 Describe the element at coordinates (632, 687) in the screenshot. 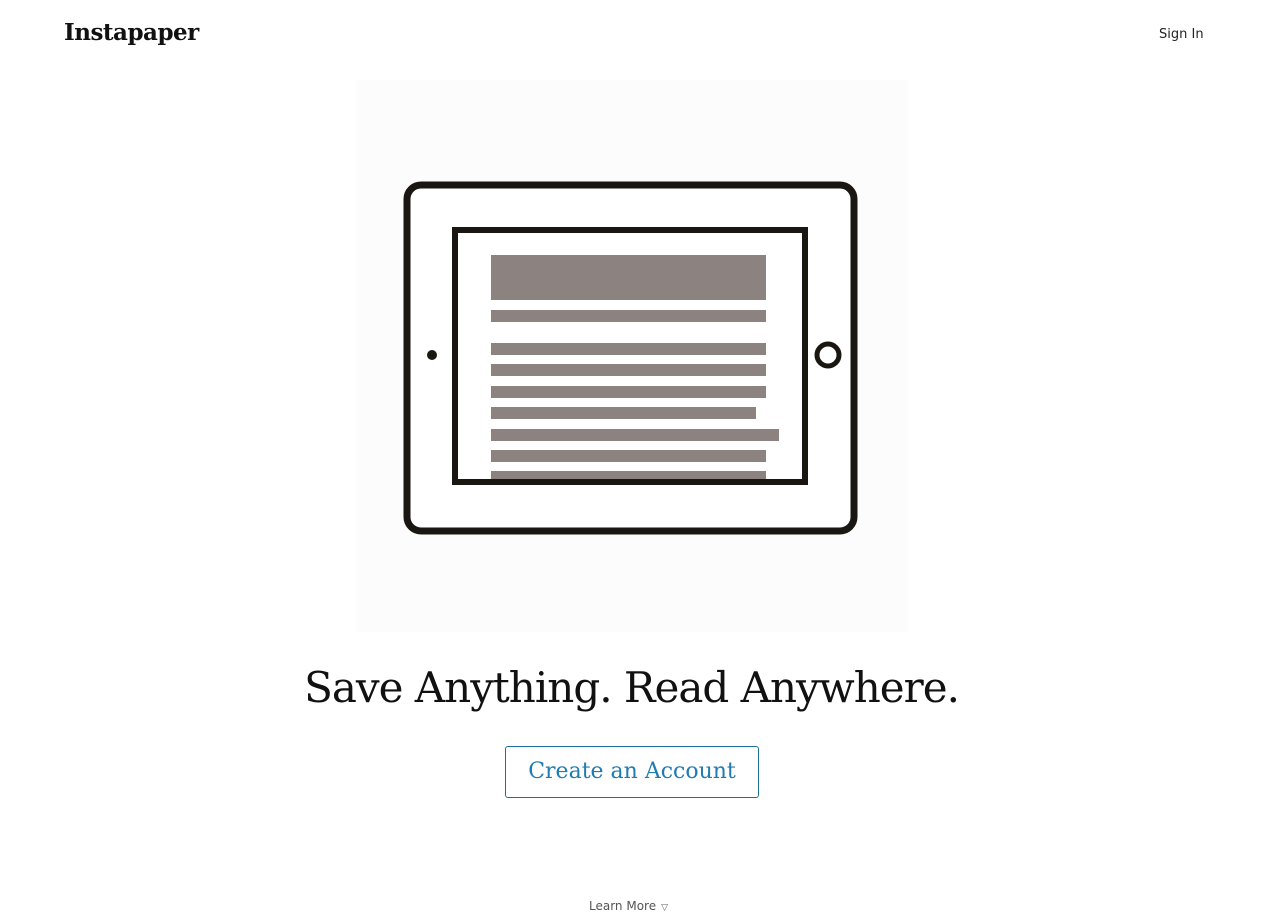

I see `headline: Save Anything. Read Anywhere.` at that location.